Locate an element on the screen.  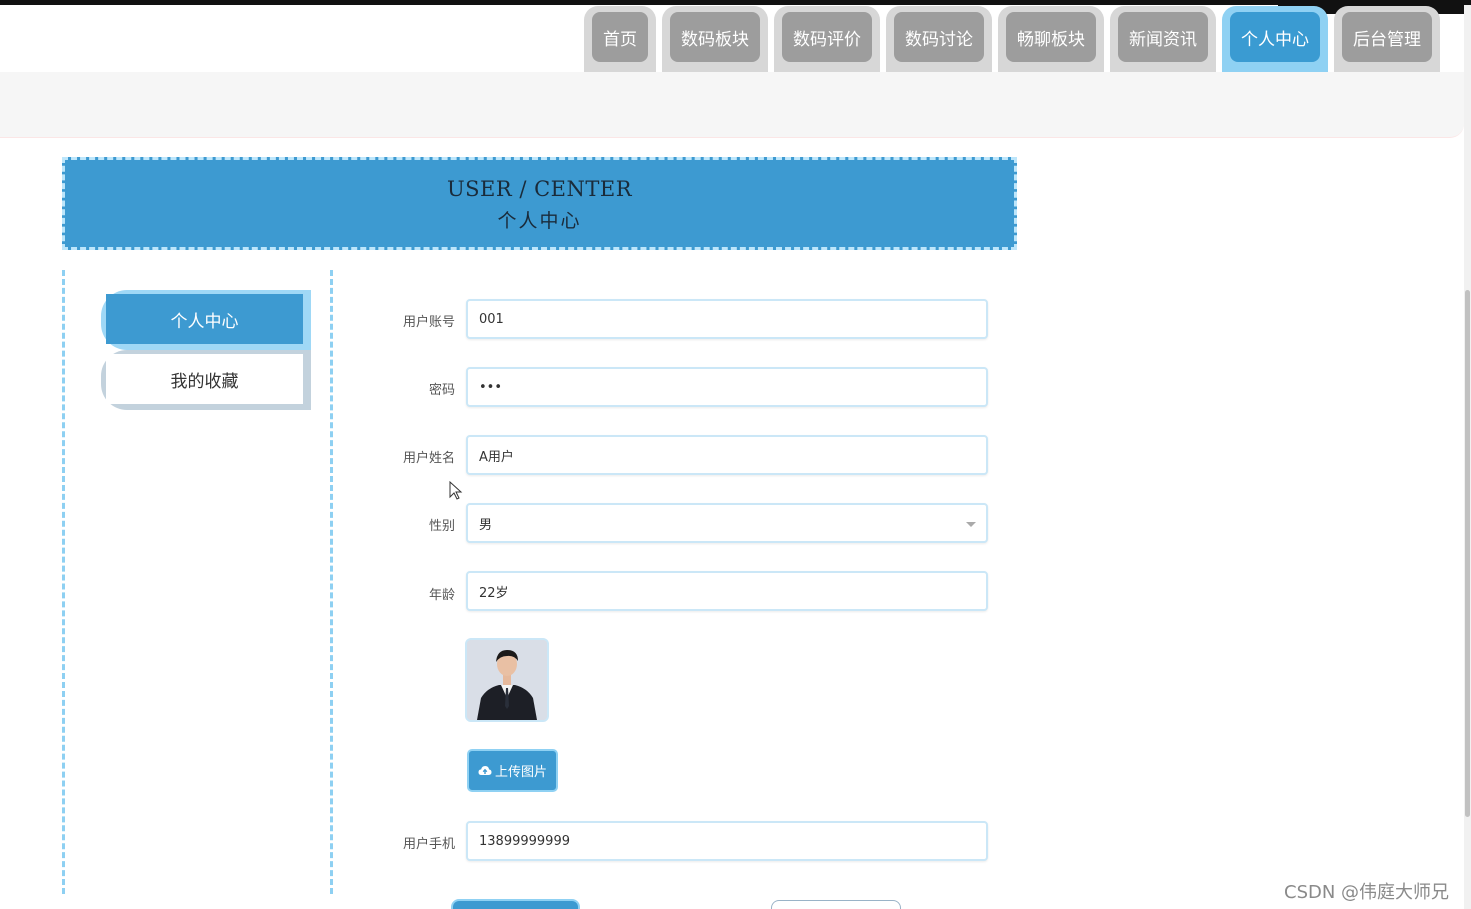
nav-tab-label: 首页 is located at coordinates (620, 37).